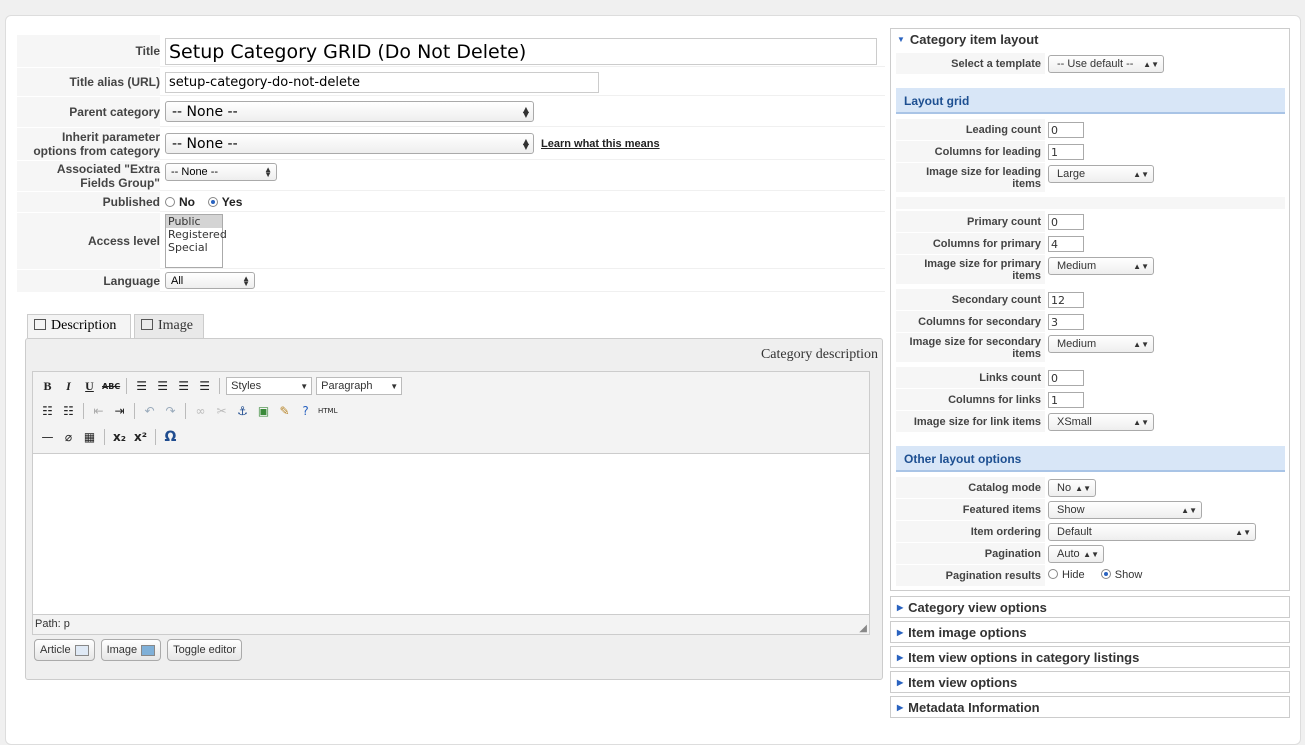 This screenshot has width=1305, height=745. Describe the element at coordinates (170, 411) in the screenshot. I see `redo-icon: ↷` at that location.